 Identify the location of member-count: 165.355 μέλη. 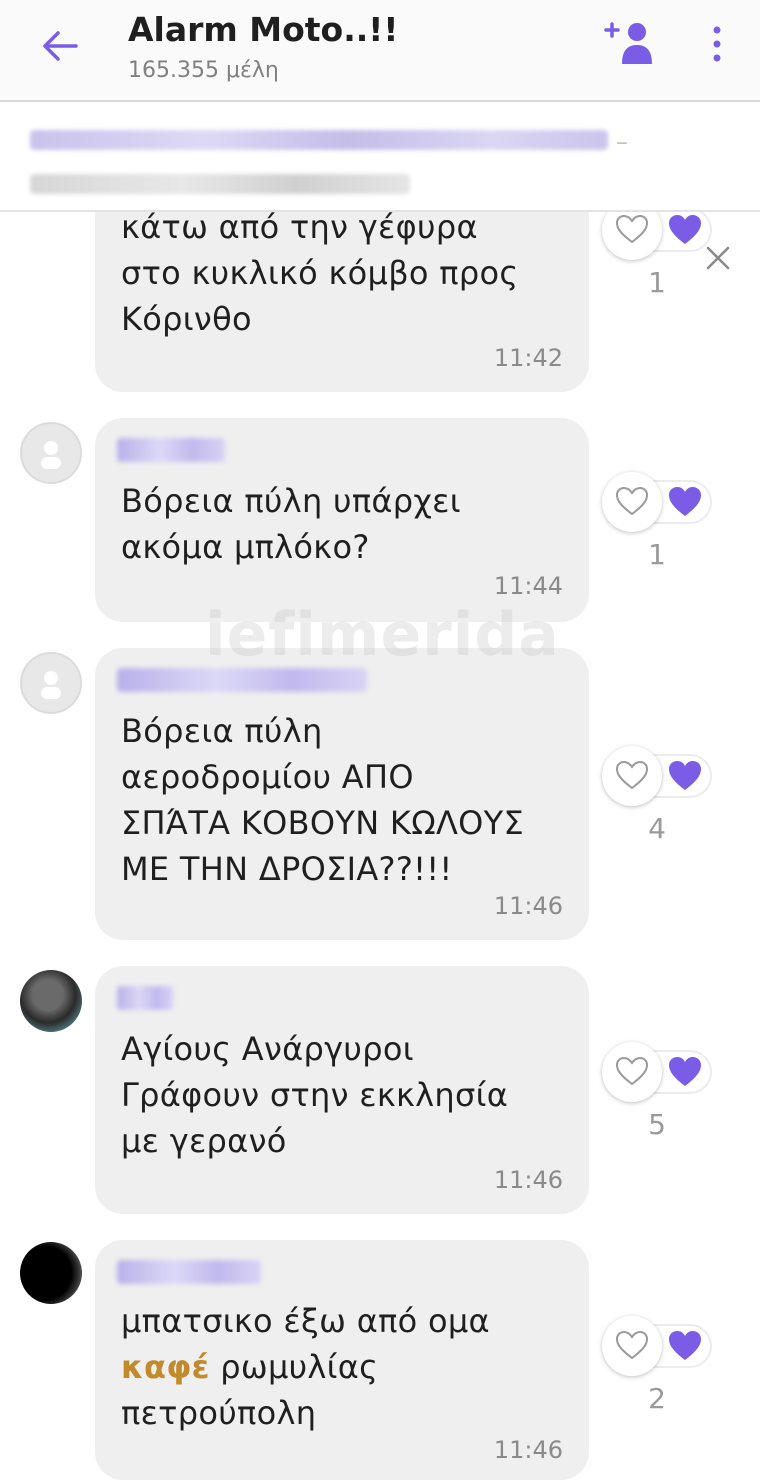
(203, 70).